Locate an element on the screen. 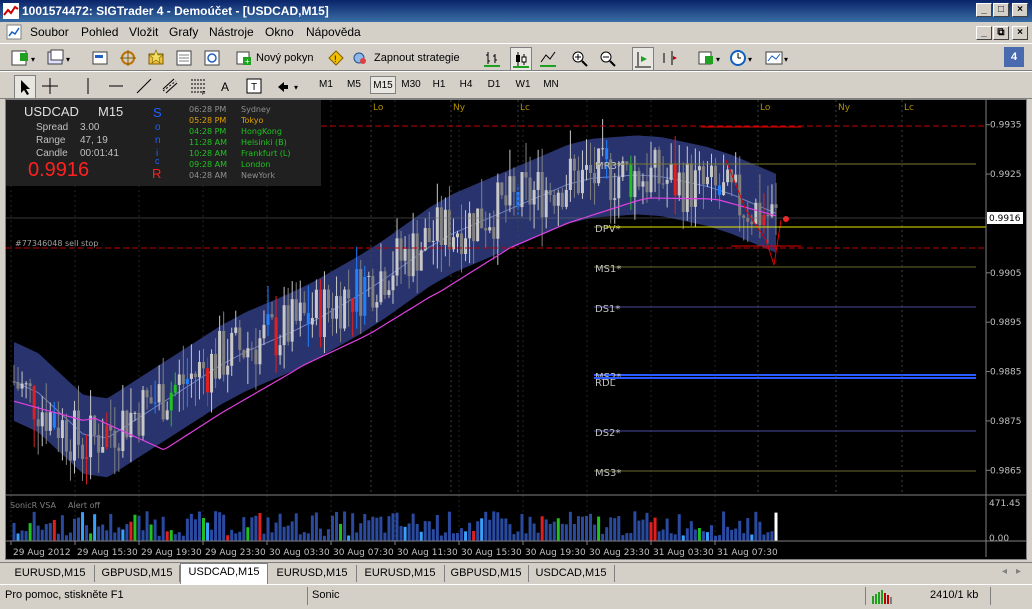  child-restore-button: ⧉ is located at coordinates (1001, 33).